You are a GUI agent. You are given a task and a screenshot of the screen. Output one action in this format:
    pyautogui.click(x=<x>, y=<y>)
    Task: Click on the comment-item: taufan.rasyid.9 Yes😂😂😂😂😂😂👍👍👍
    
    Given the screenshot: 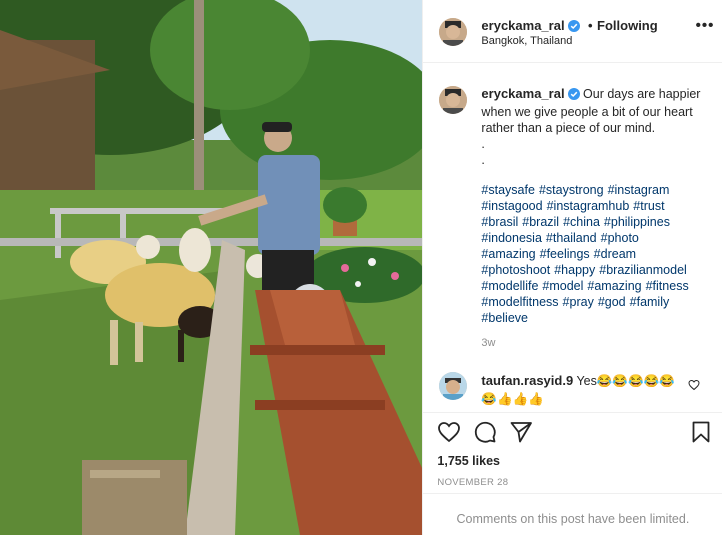 What is the action you would take?
    pyautogui.click(x=581, y=390)
    